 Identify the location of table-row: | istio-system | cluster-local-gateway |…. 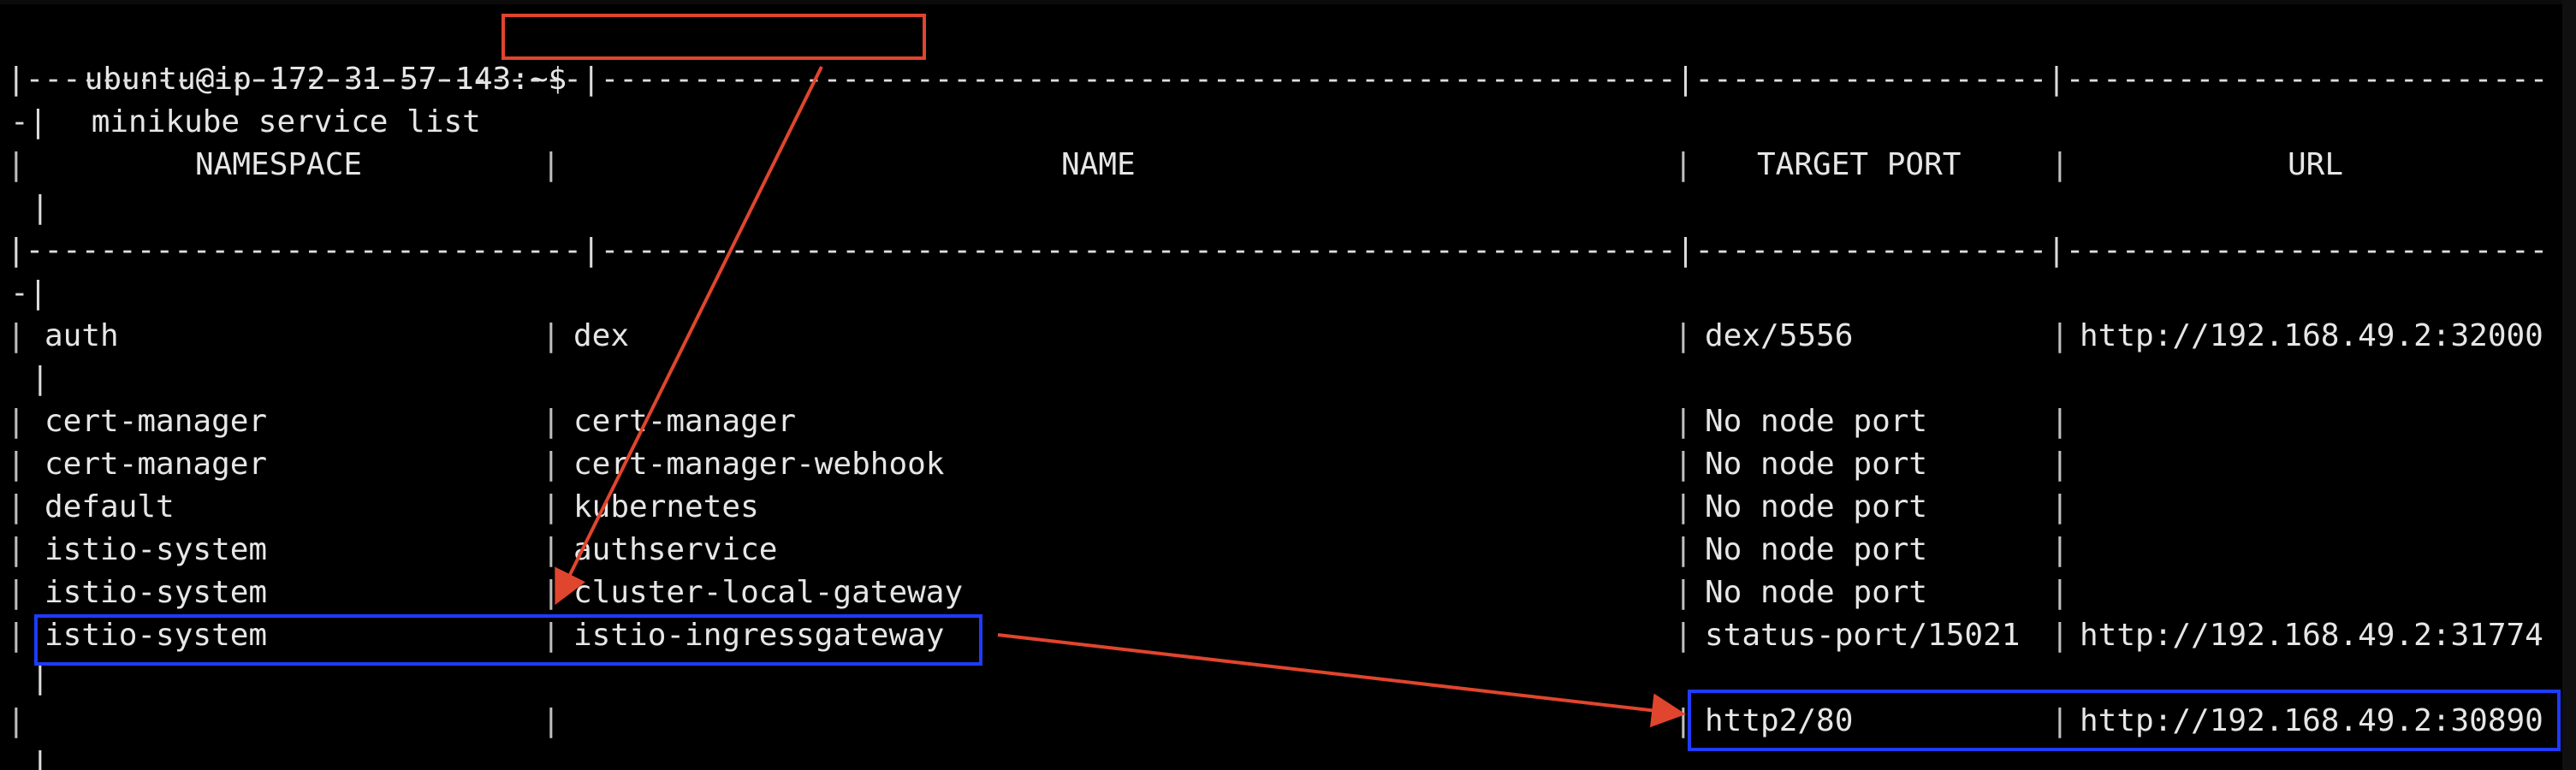
(1282, 593).